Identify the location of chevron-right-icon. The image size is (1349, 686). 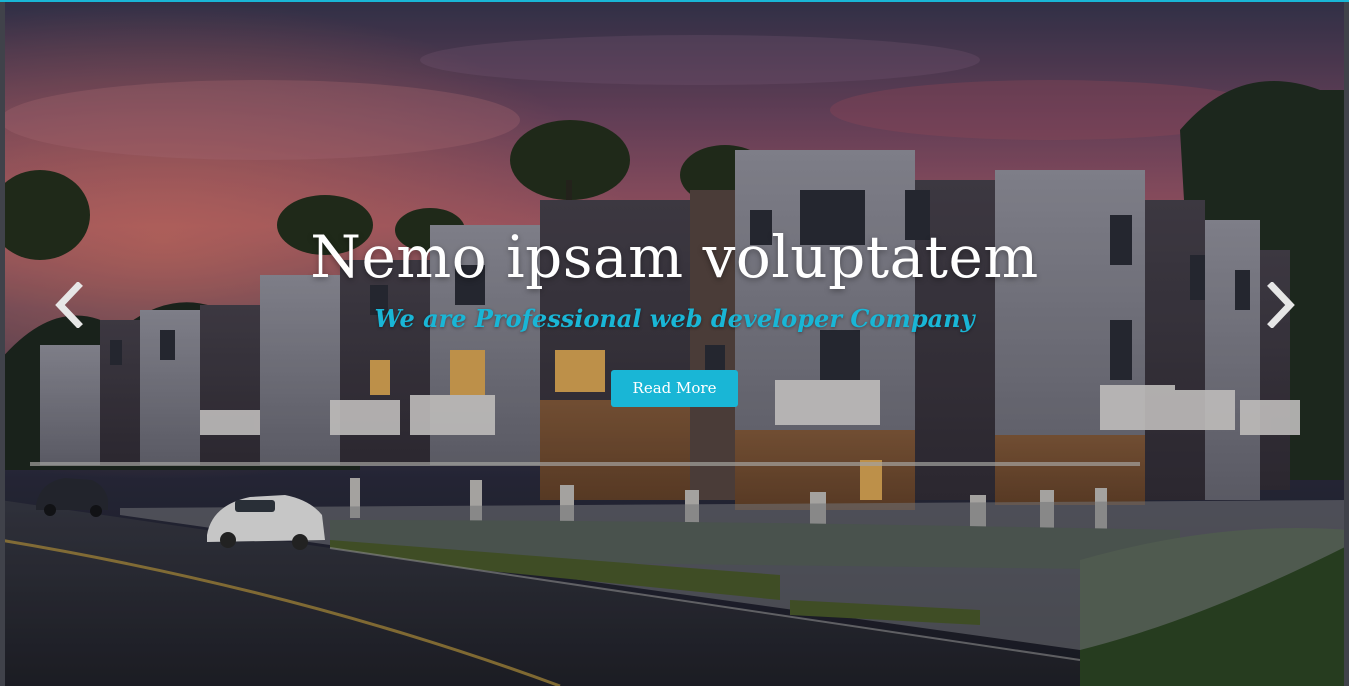
(1280, 305).